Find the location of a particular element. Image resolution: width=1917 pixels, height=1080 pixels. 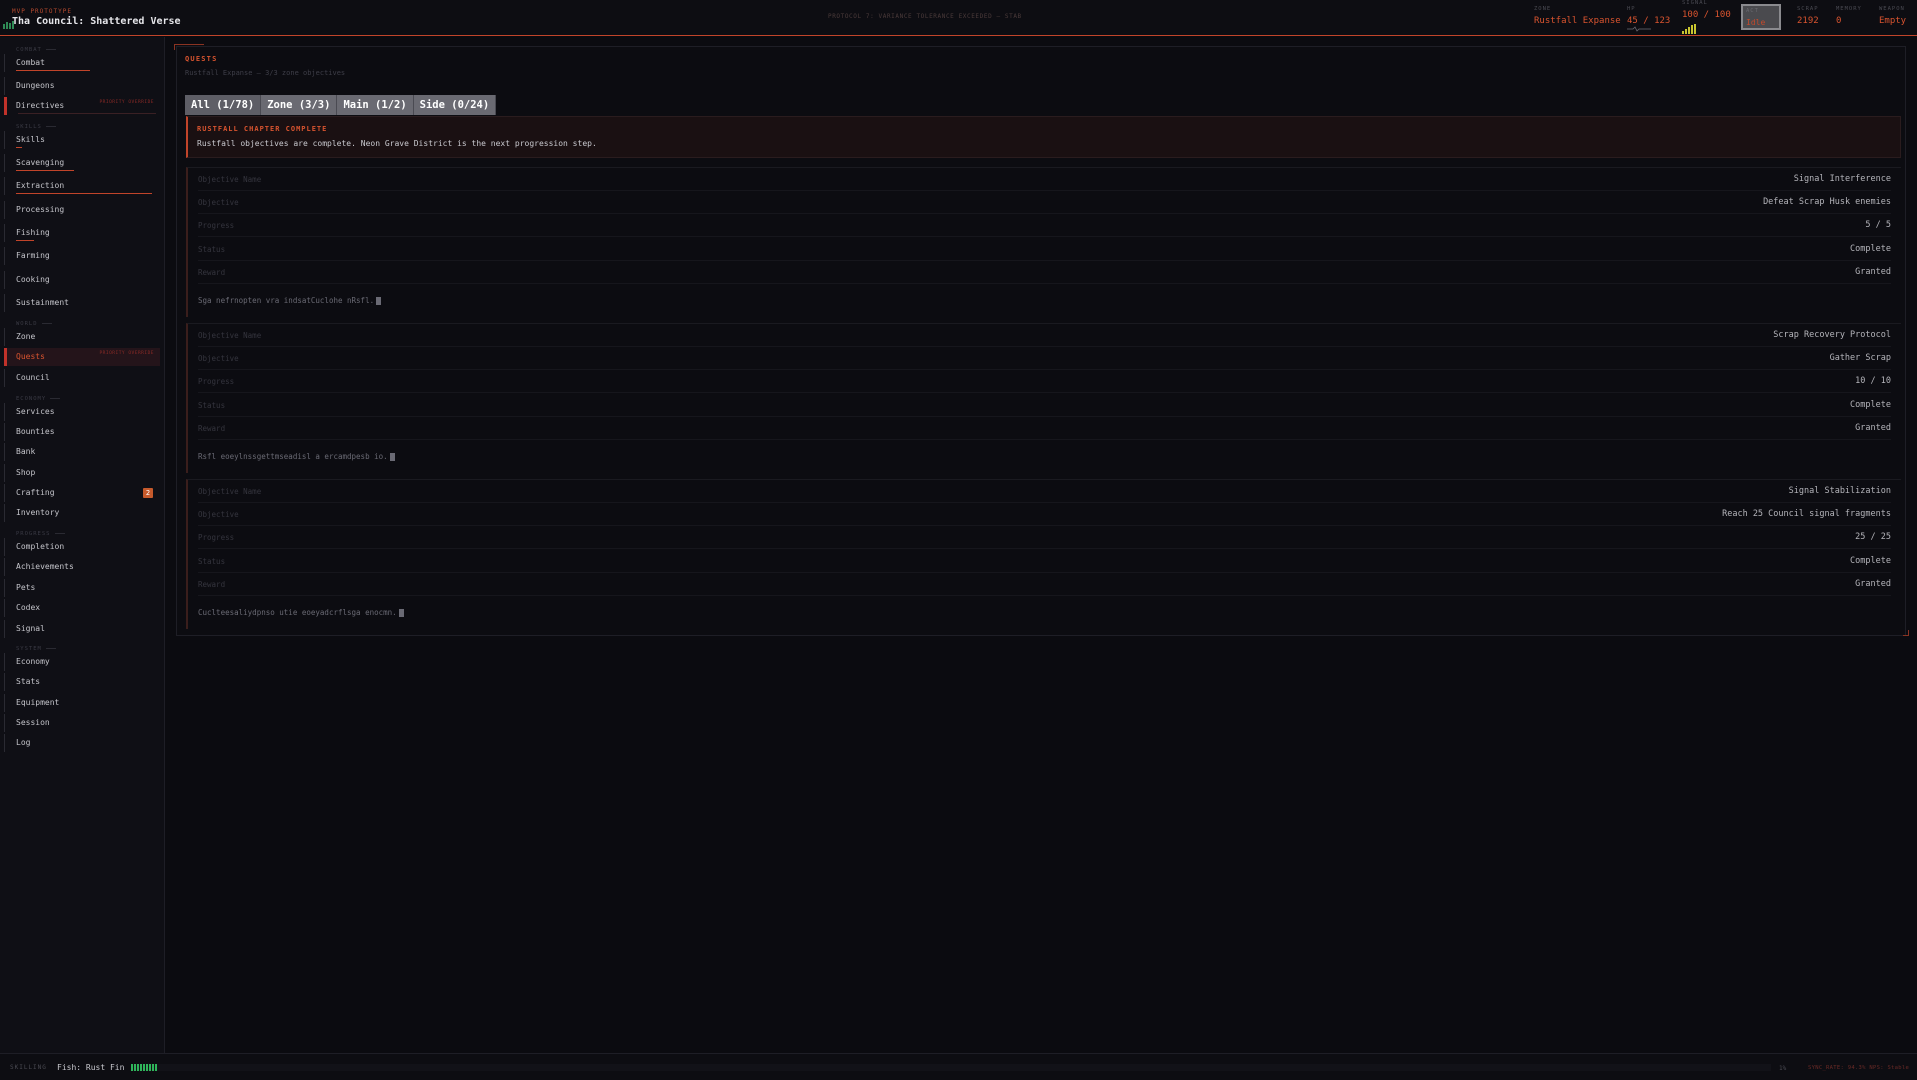

sidebar-item-zone: Zone is located at coordinates (82, 337).